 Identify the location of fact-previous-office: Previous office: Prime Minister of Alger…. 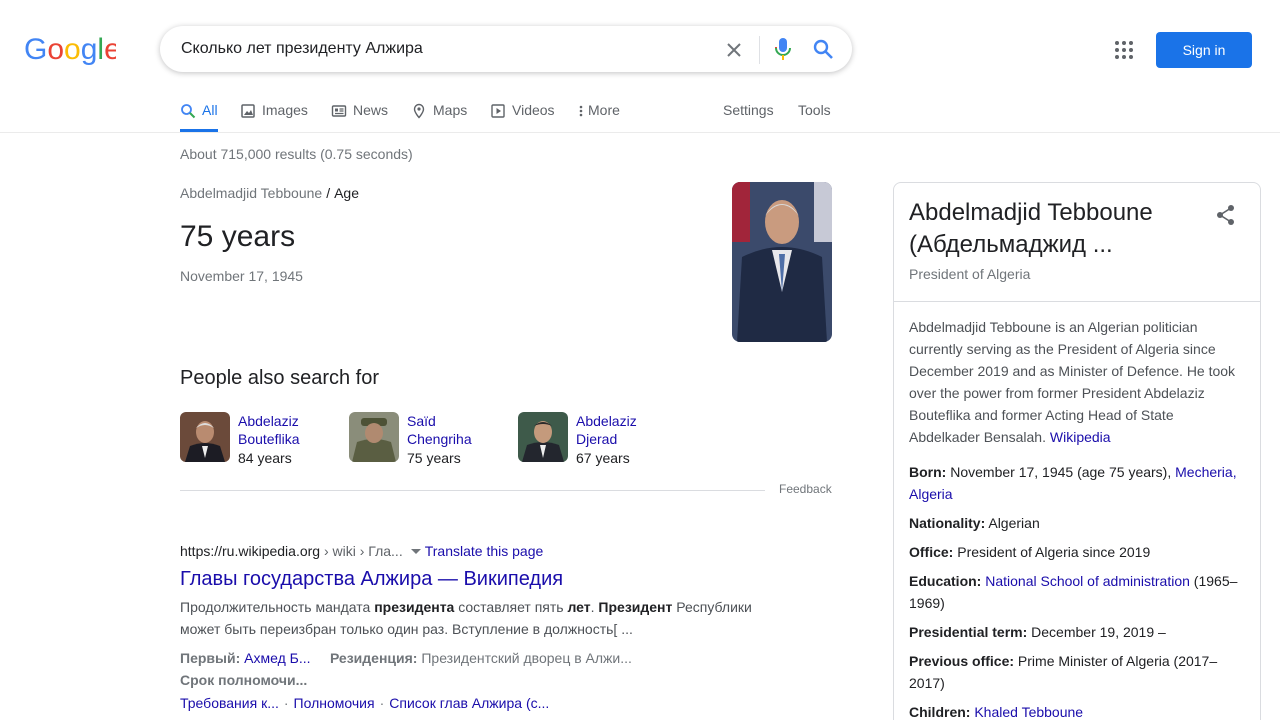
(1079, 672).